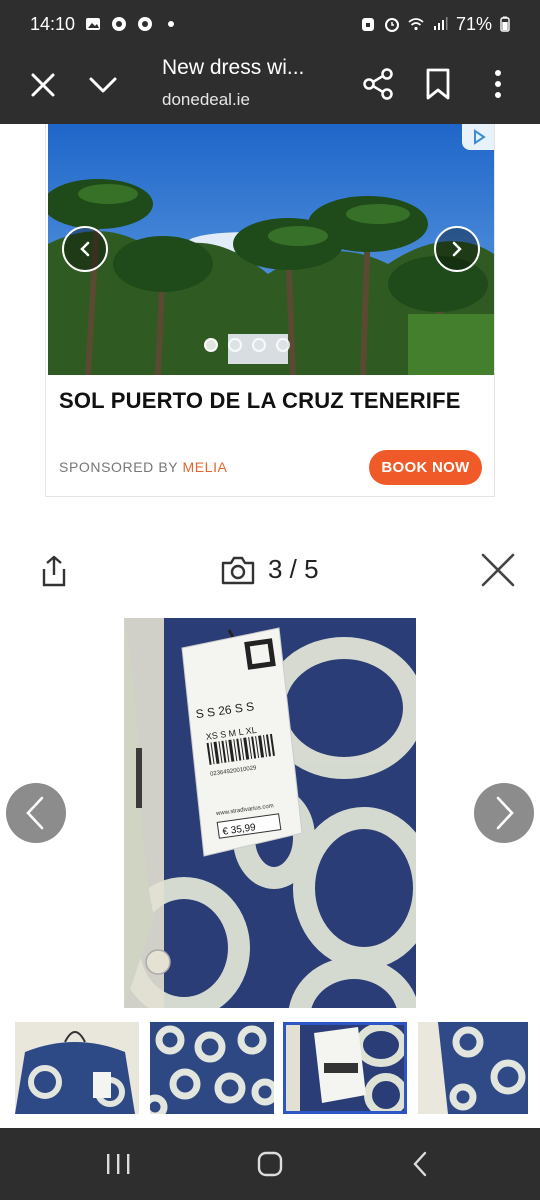 This screenshot has height=1200, width=540. Describe the element at coordinates (93, 24) in the screenshot. I see `gallery-icon` at that location.